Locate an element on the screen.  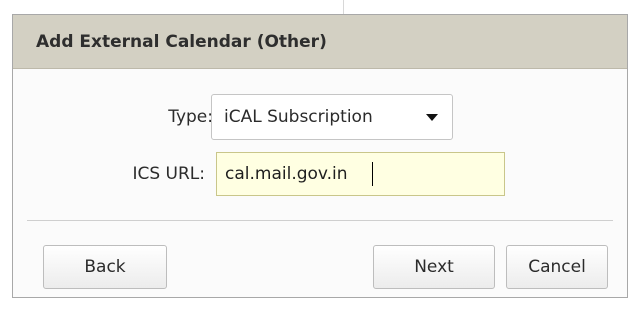
dialog-divider is located at coordinates (320, 220).